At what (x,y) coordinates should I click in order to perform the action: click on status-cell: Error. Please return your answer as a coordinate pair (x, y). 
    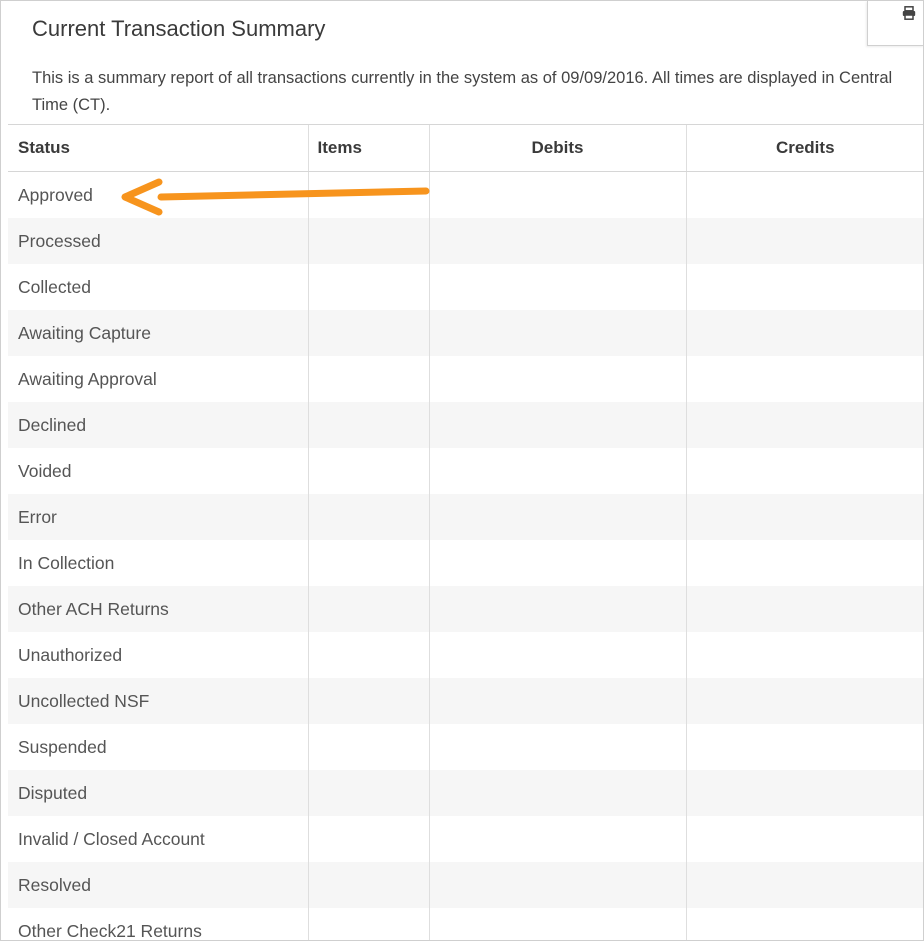
    Looking at the image, I should click on (158, 517).